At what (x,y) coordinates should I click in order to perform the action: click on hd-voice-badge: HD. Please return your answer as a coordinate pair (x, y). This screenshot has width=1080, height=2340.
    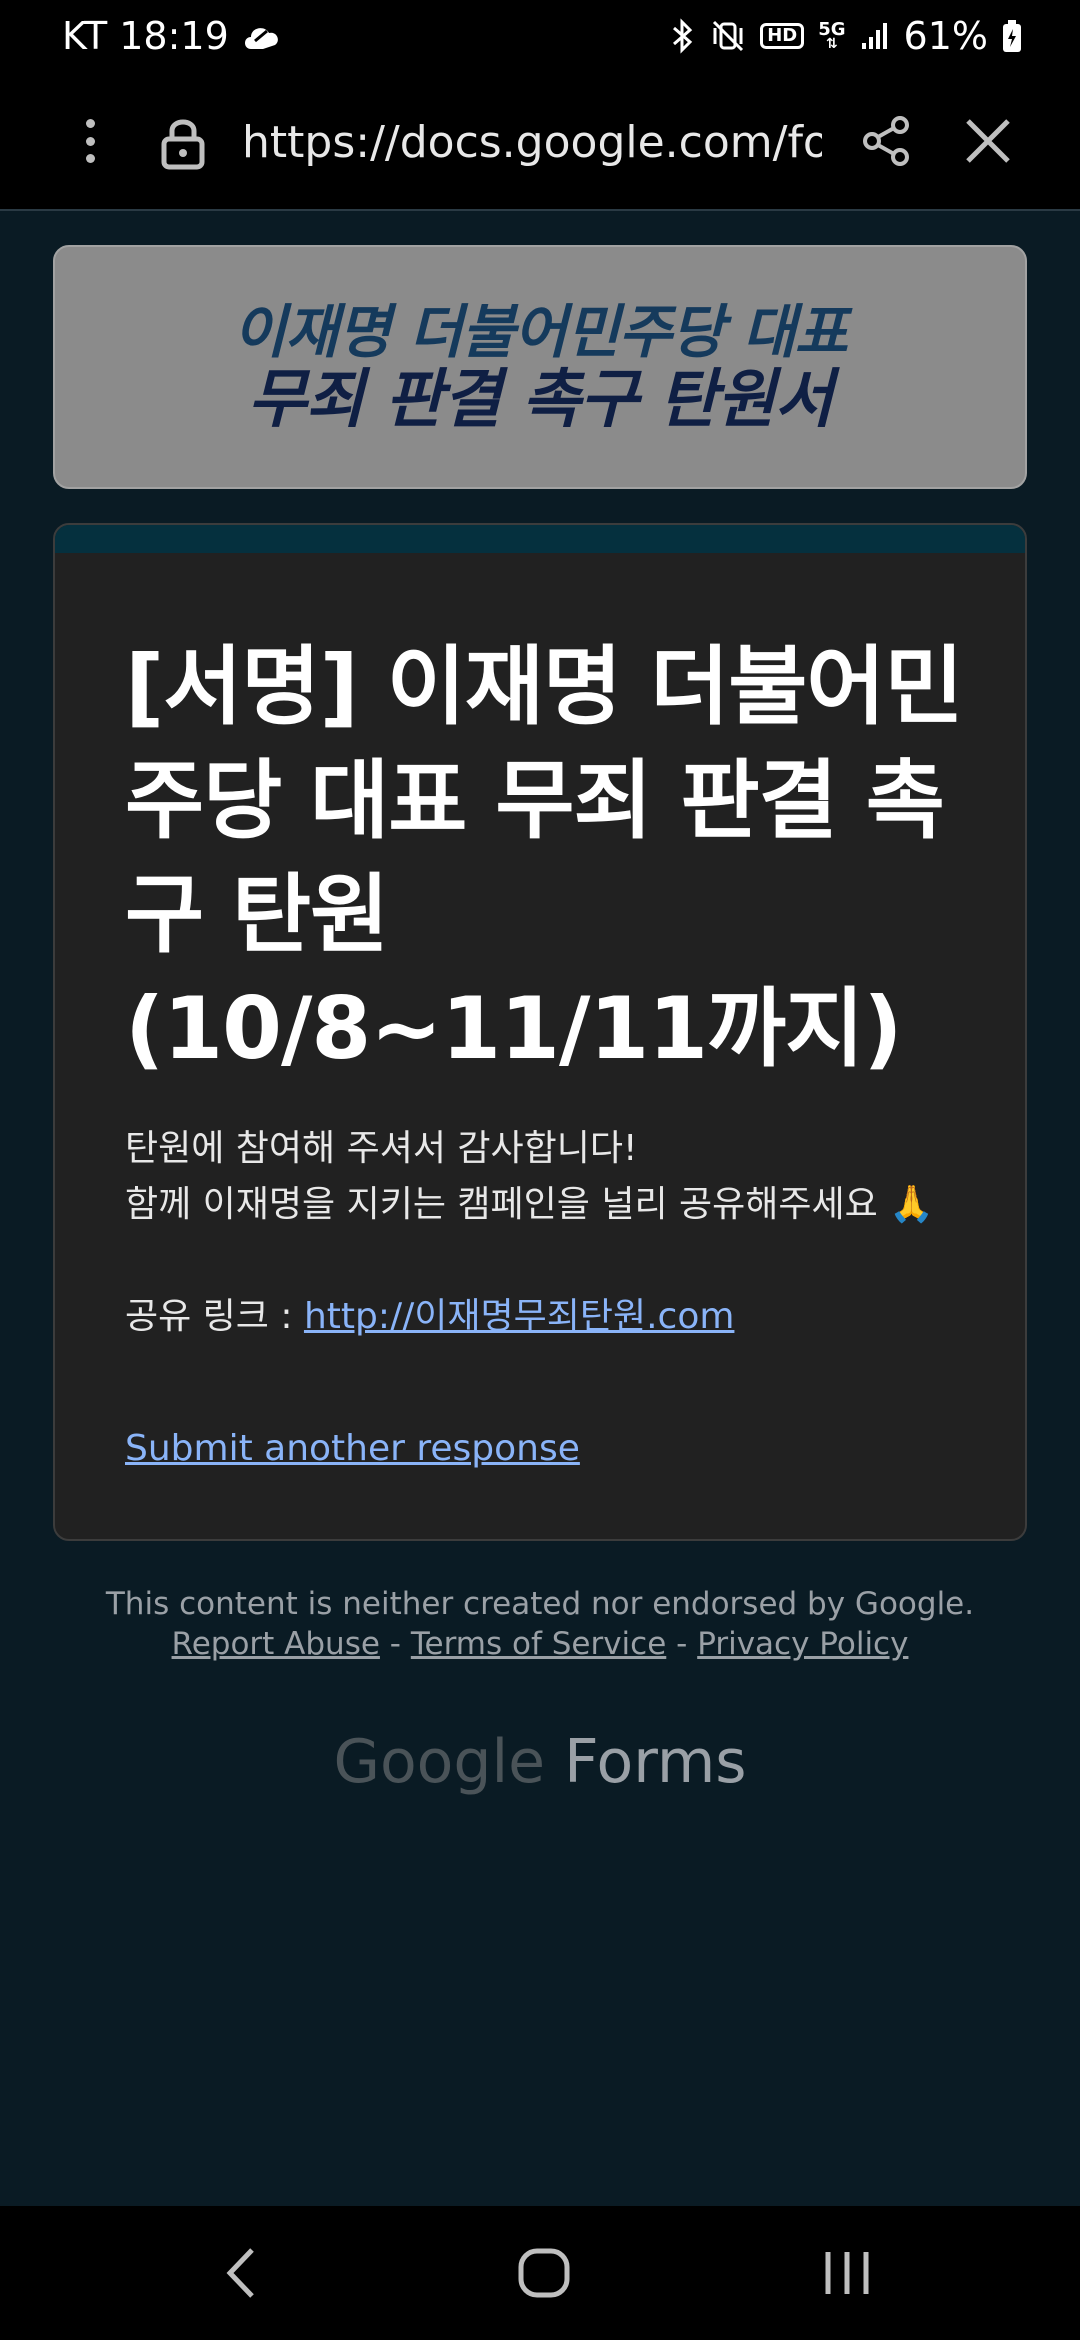
    Looking at the image, I should click on (782, 36).